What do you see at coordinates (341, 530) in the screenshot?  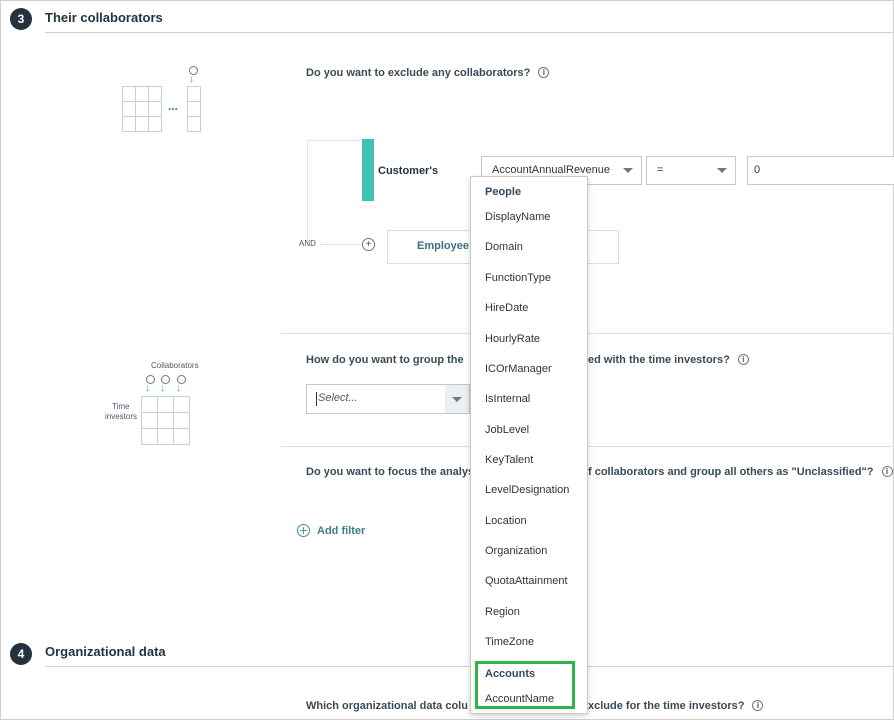 I see `add-filter-label: Add filter` at bounding box center [341, 530].